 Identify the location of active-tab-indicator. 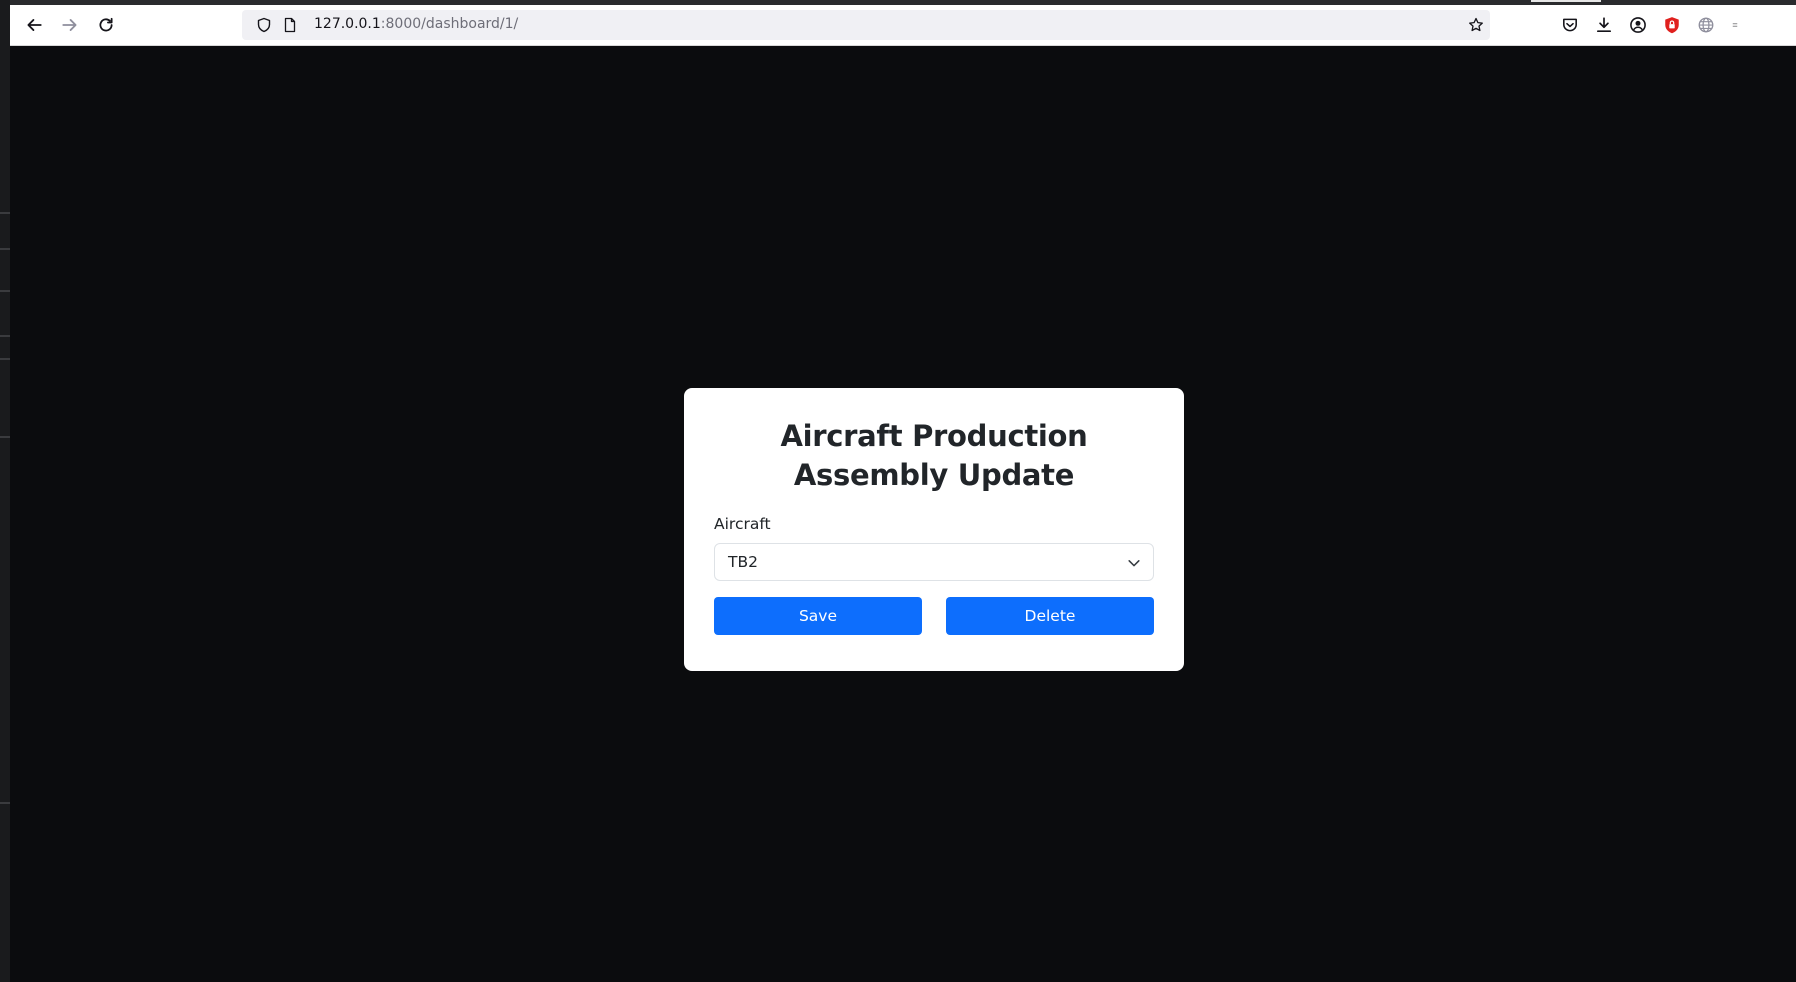
(1566, 1).